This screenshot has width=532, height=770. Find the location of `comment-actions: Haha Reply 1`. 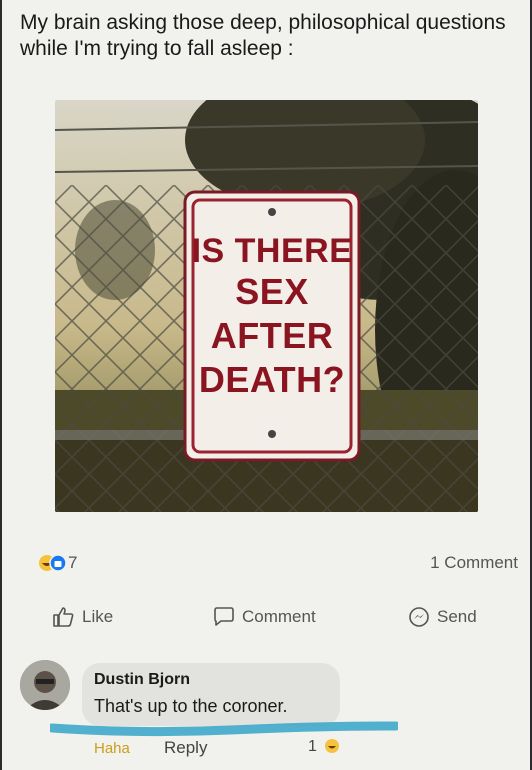

comment-actions: Haha Reply 1 is located at coordinates (229, 751).